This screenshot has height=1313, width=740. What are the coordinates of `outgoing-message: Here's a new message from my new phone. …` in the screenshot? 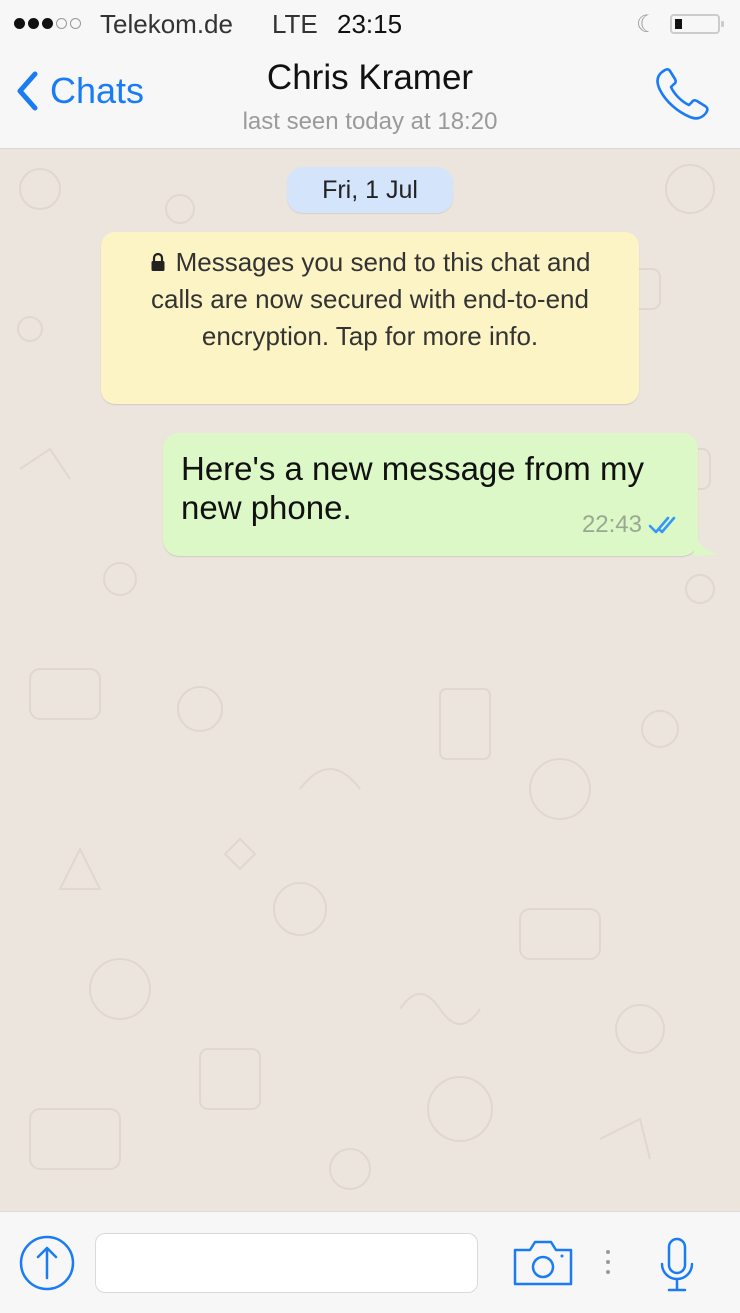 It's located at (441, 494).